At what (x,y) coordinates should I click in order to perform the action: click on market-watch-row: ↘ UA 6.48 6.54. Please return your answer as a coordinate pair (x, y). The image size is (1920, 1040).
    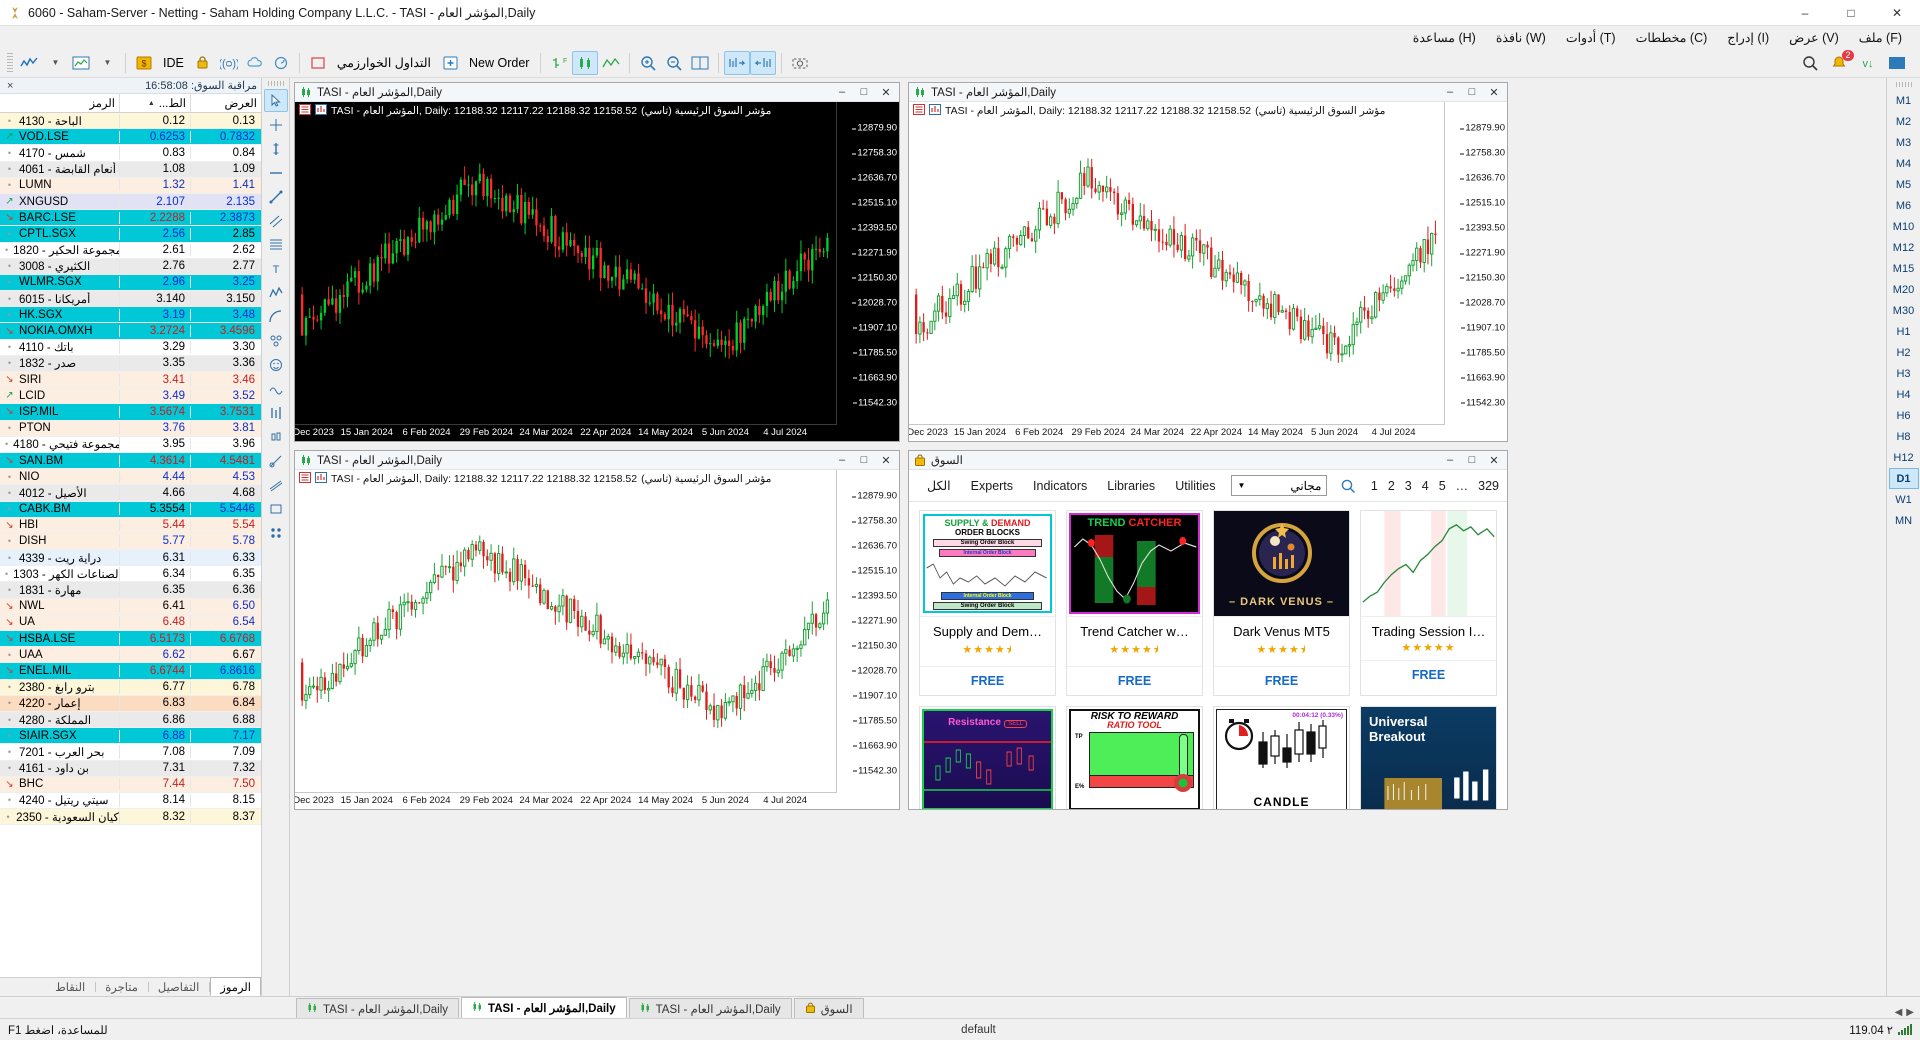
    Looking at the image, I should click on (130, 622).